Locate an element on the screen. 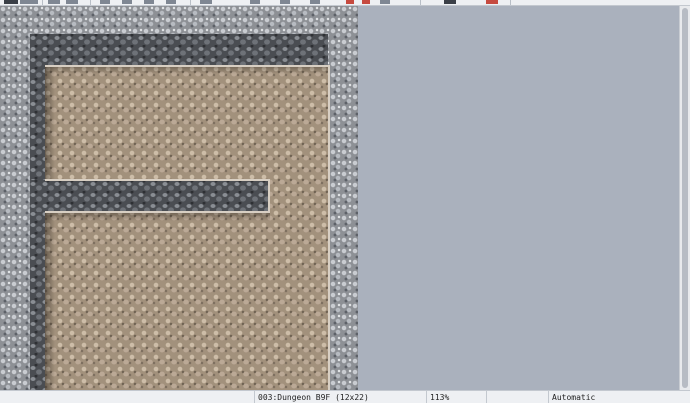  wall-tiles-top is located at coordinates (179, 50).